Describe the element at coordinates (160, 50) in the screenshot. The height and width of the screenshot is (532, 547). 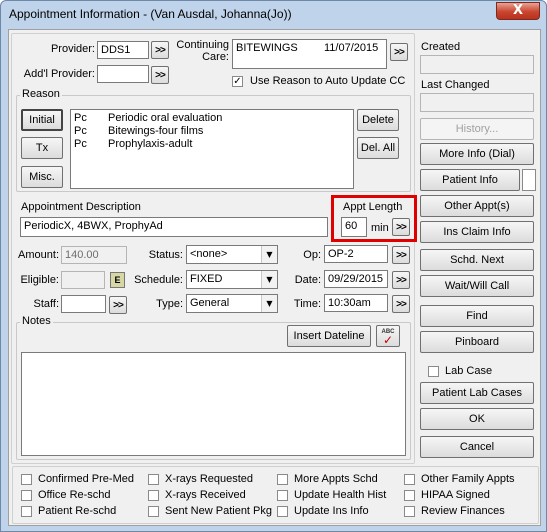
I see `provider-lookup-button: >>` at that location.